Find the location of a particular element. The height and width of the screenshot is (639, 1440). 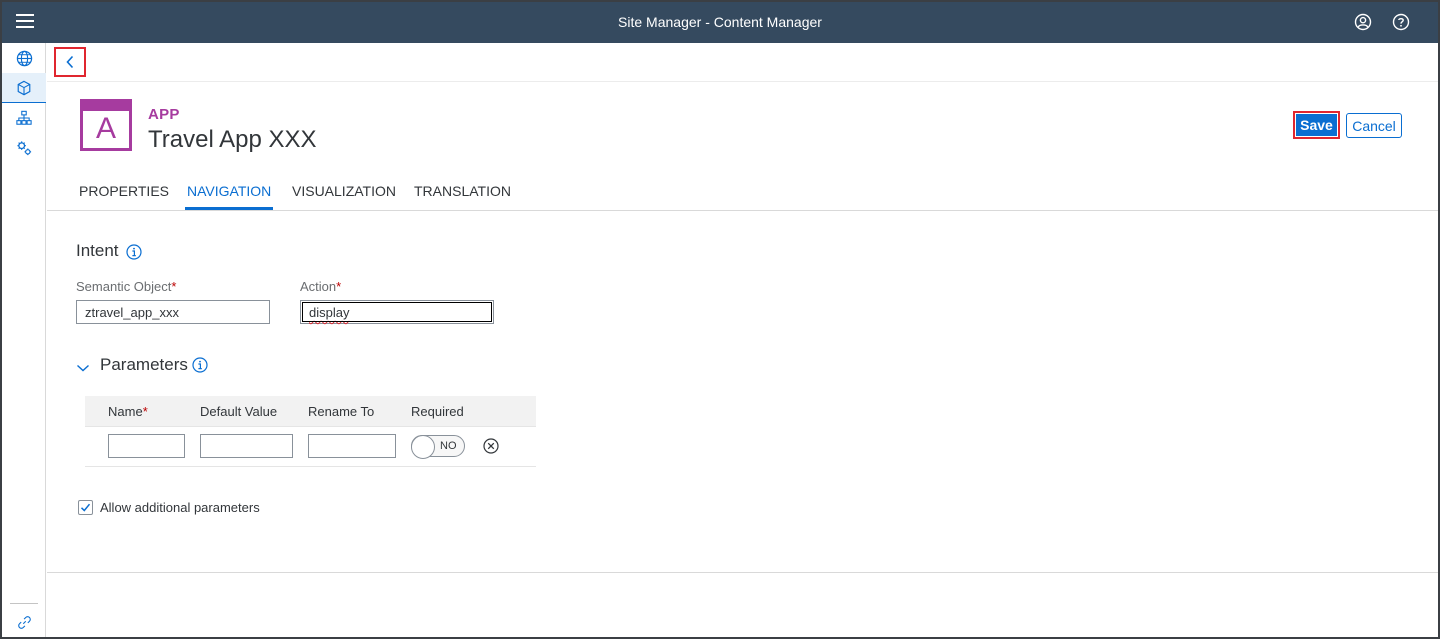

nav-item-settings is located at coordinates (24, 148).